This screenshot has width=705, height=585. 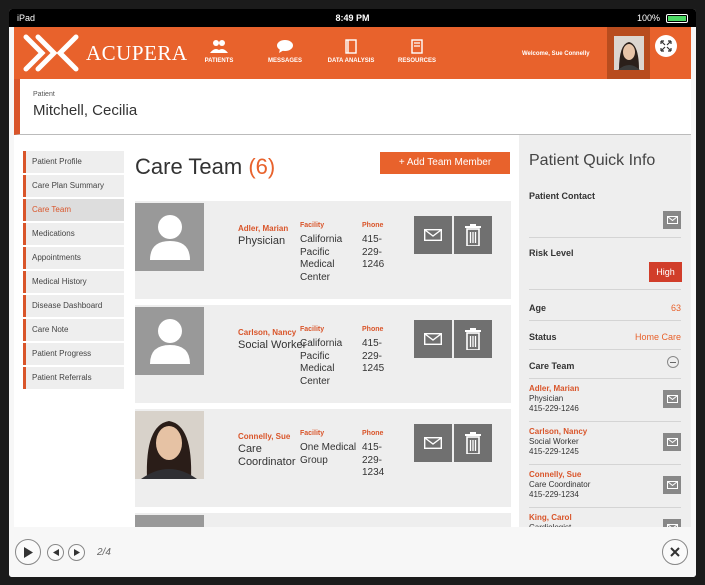 I want to click on team-member-card, so click(x=323, y=520).